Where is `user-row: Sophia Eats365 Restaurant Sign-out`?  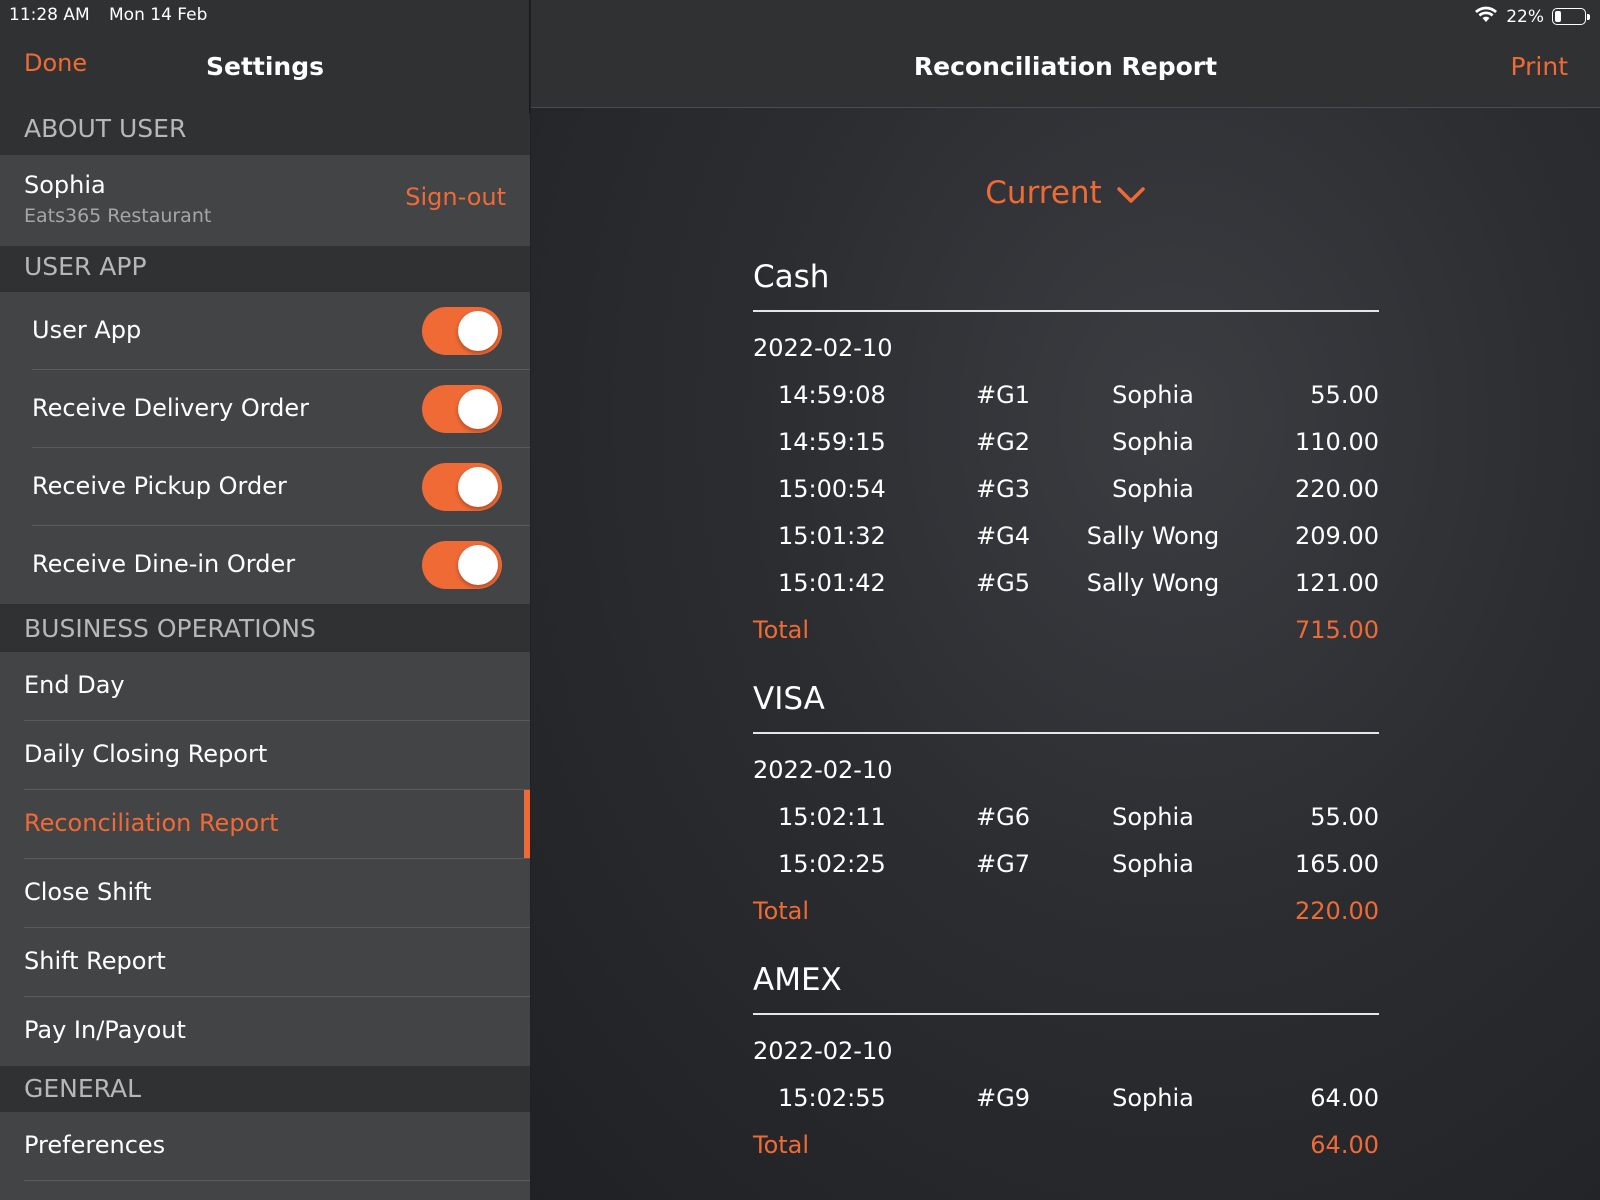 user-row: Sophia Eats365 Restaurant Sign-out is located at coordinates (265, 200).